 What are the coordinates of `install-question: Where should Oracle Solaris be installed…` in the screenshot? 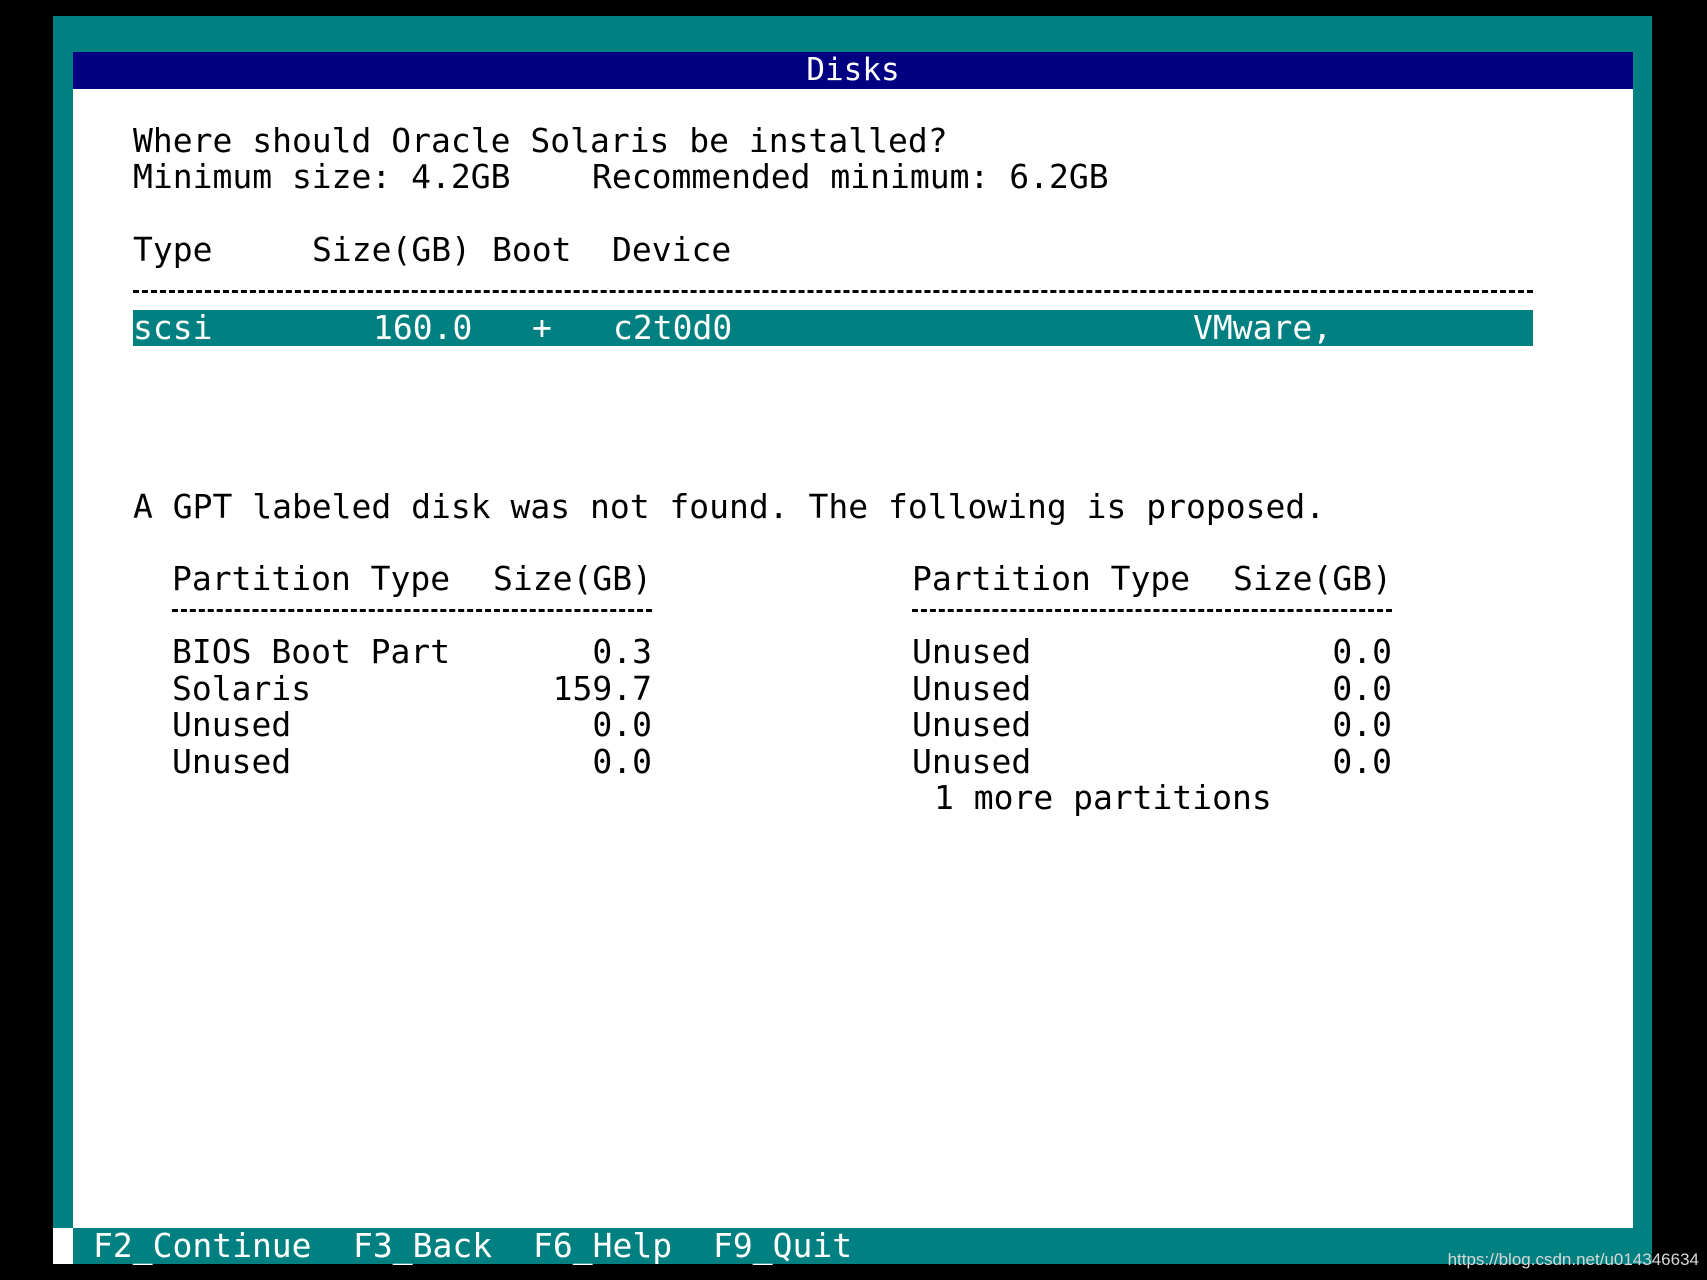 It's located at (540, 140).